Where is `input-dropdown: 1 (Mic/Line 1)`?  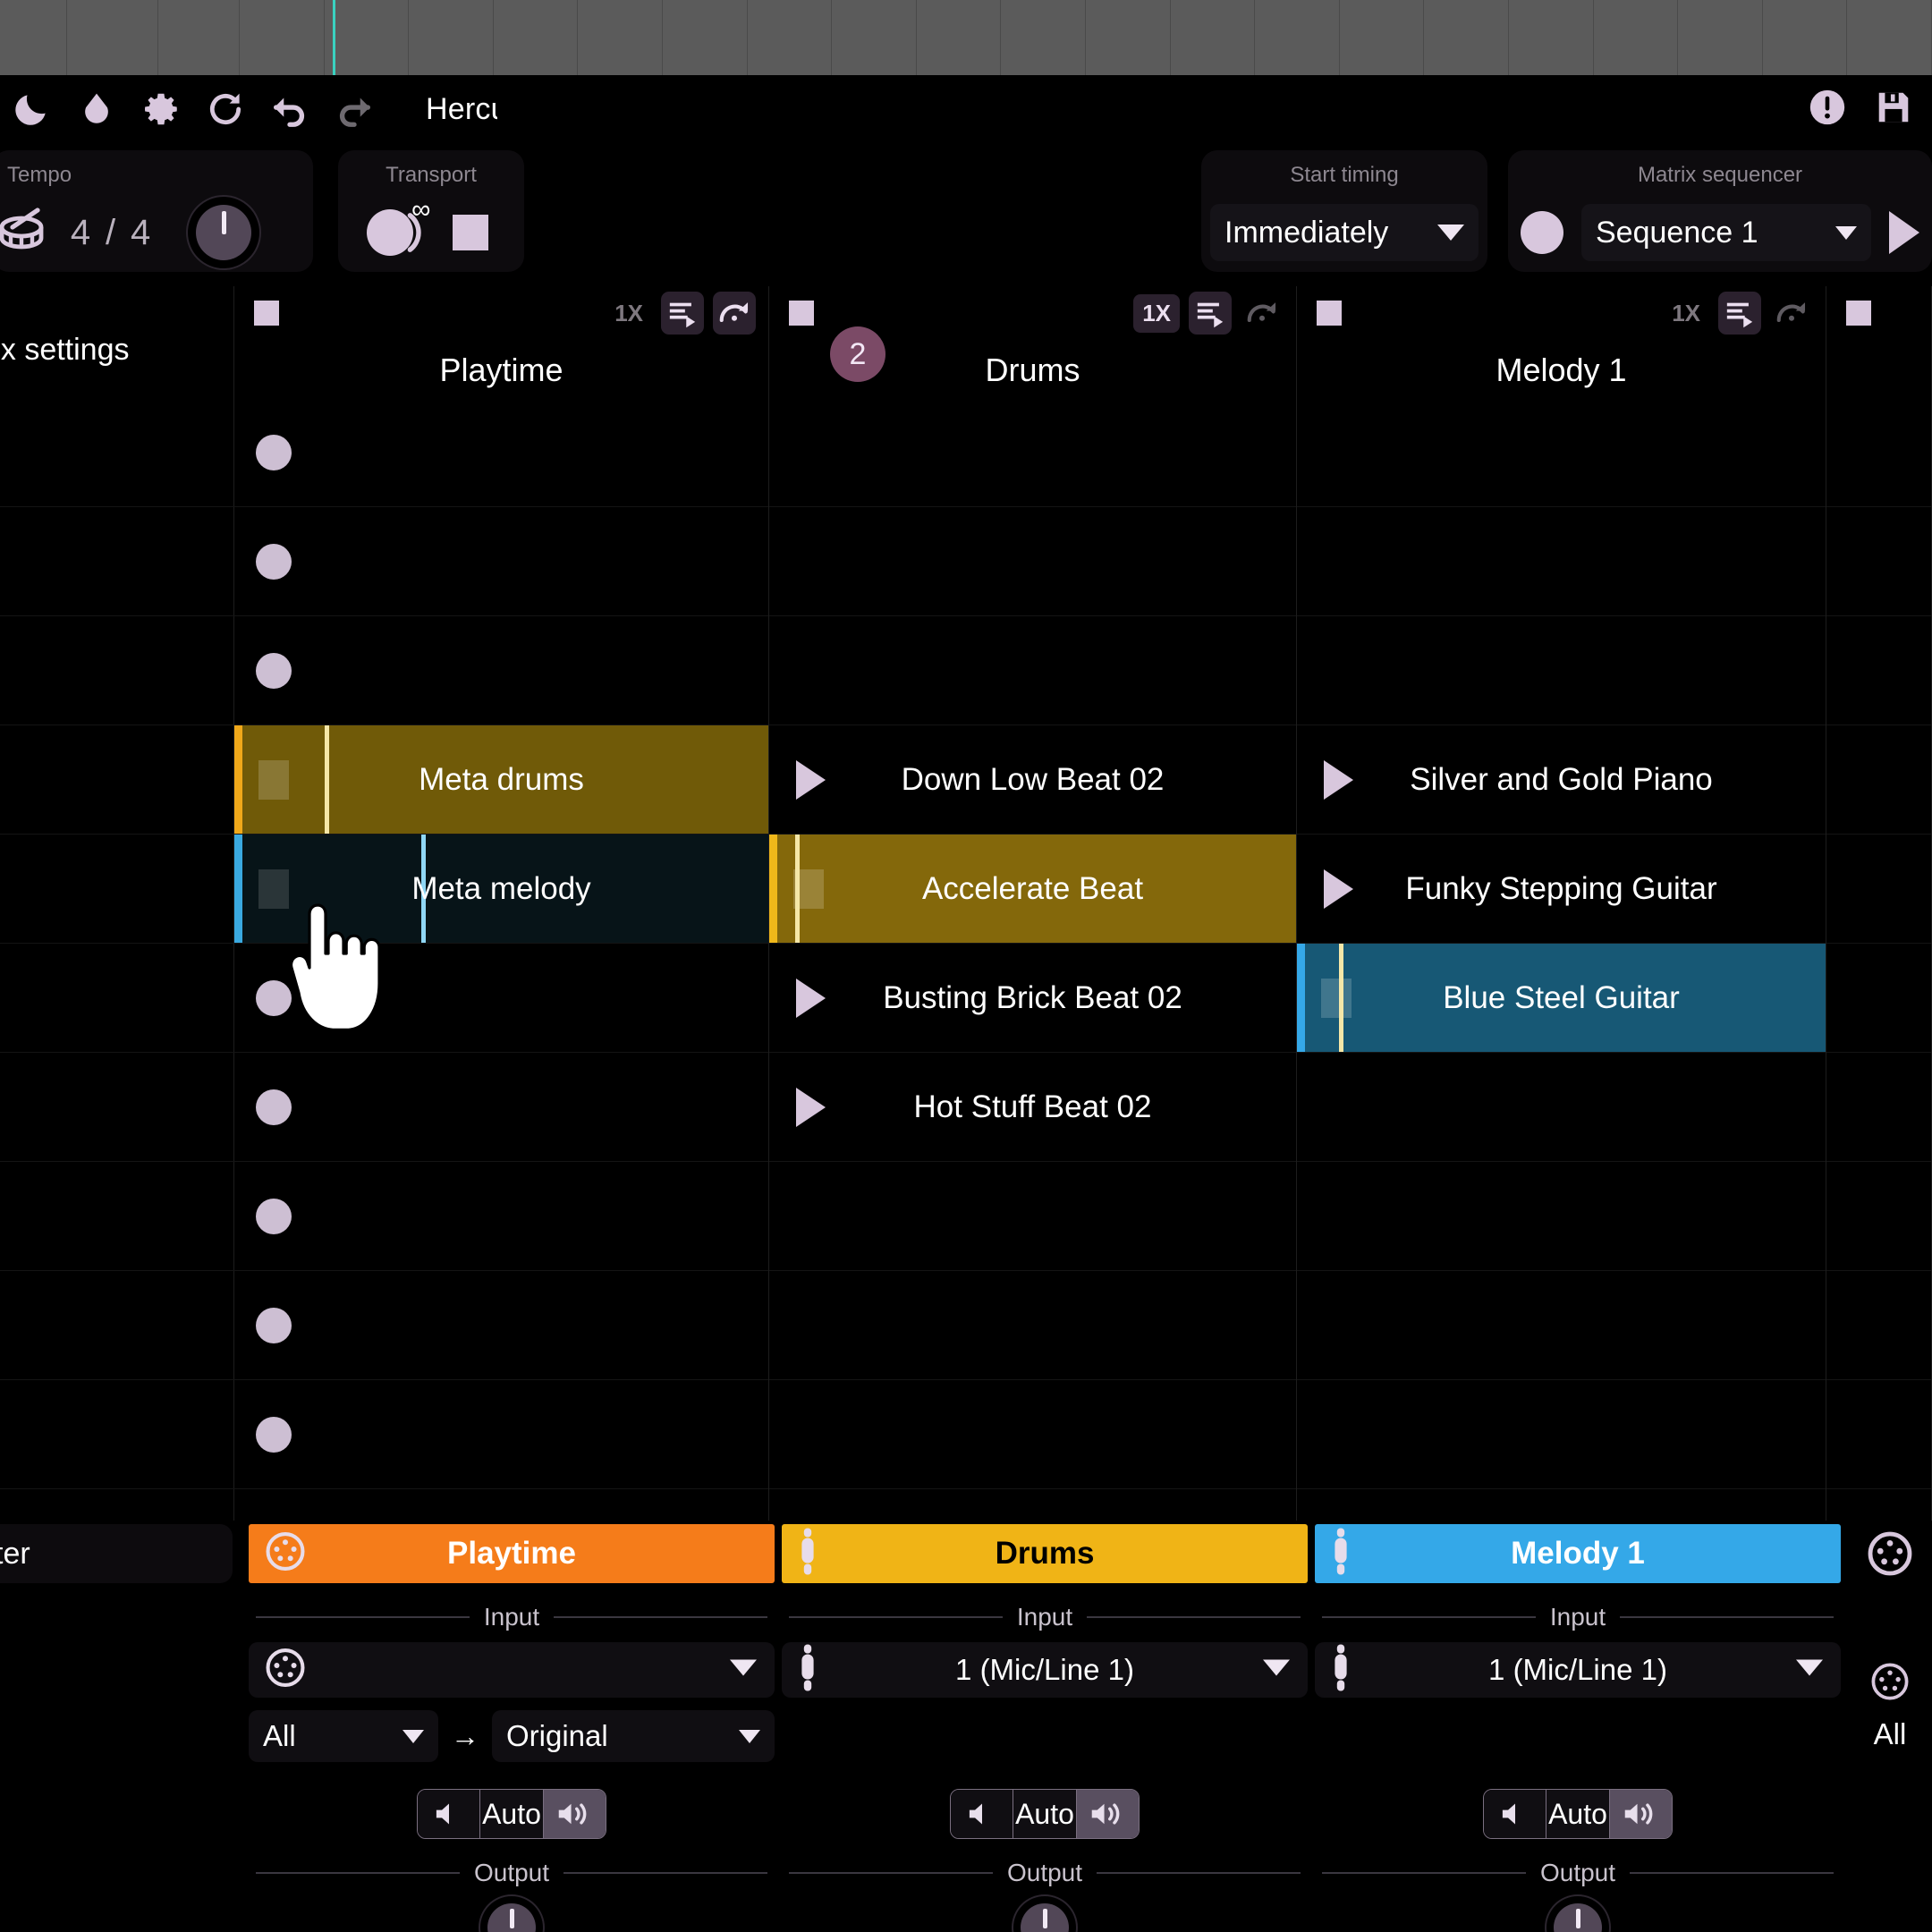 input-dropdown: 1 (Mic/Line 1) is located at coordinates (1578, 1670).